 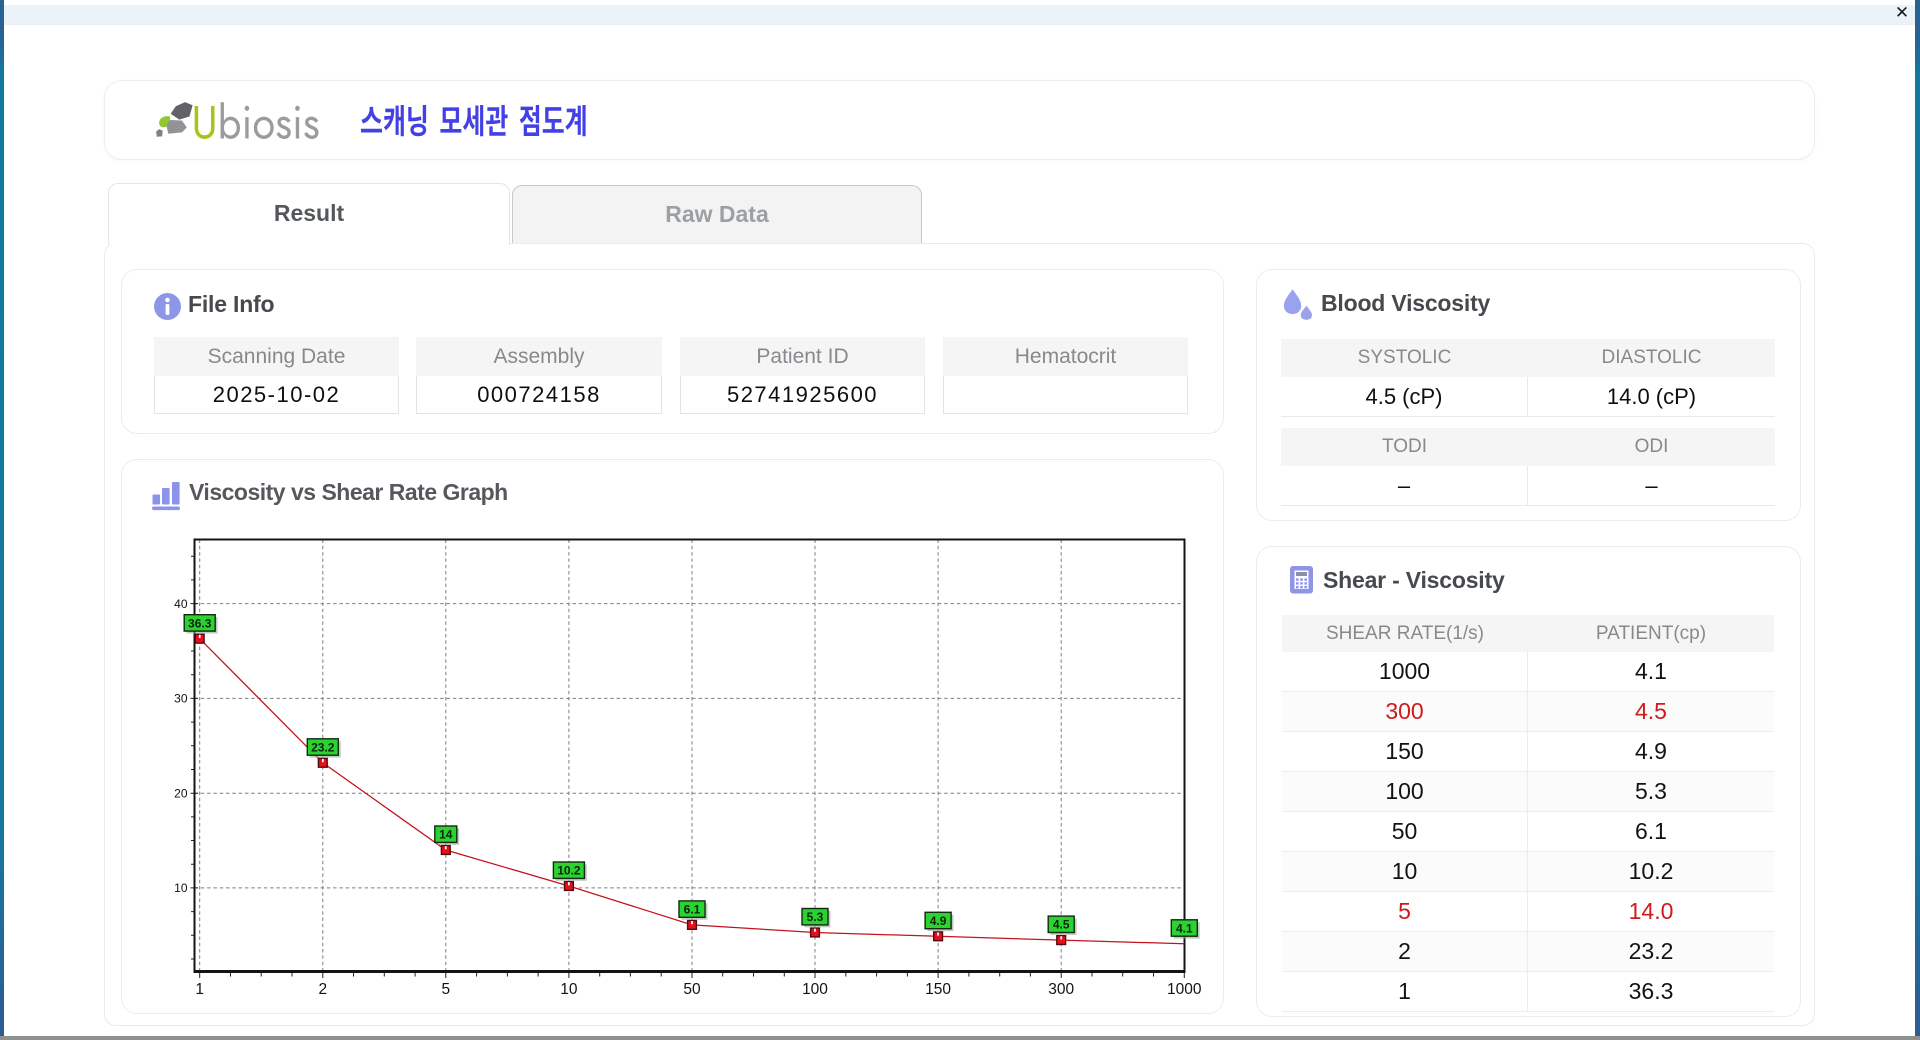 What do you see at coordinates (1061, 925) in the screenshot?
I see `svg-text: 4.5` at bounding box center [1061, 925].